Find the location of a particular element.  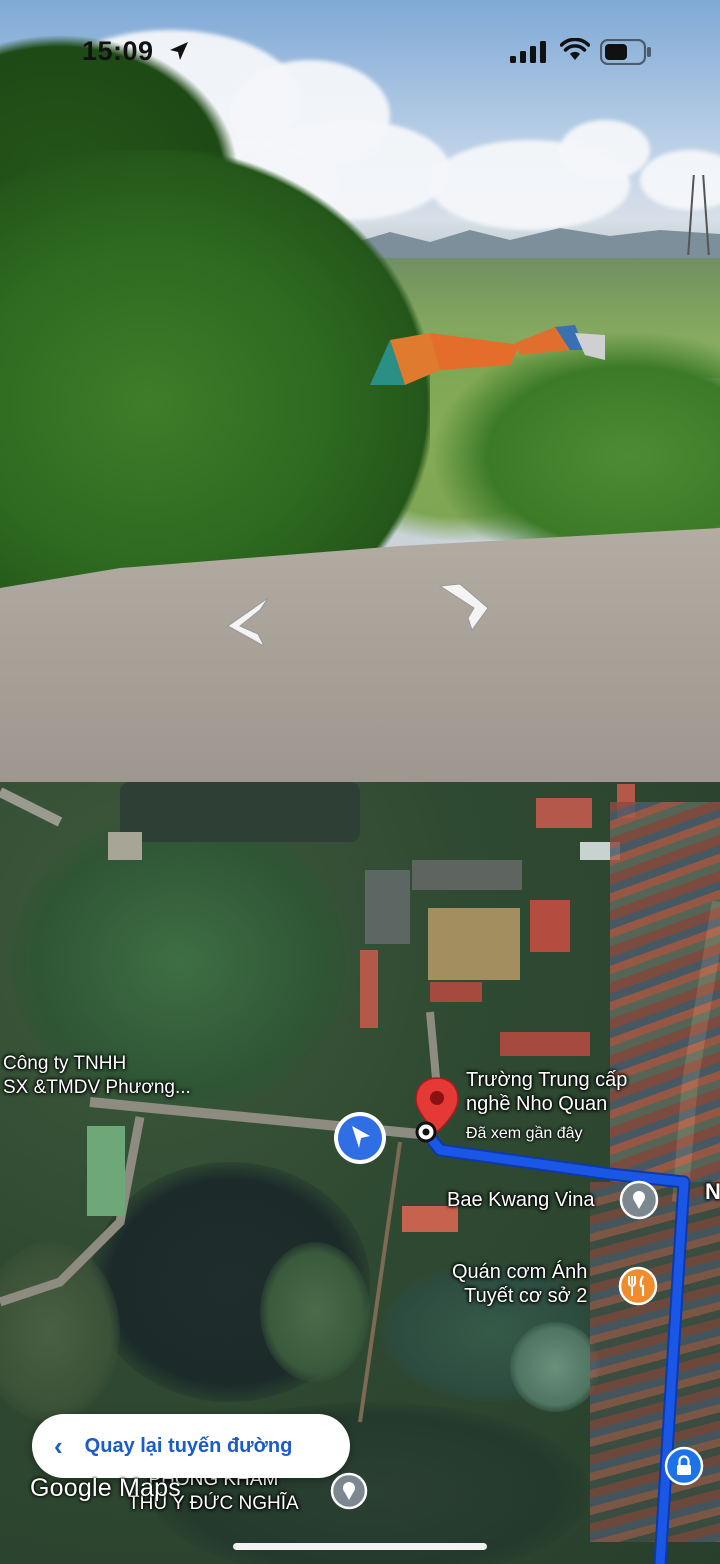

nav-arrow-forward-icon is located at coordinates (465, 607).